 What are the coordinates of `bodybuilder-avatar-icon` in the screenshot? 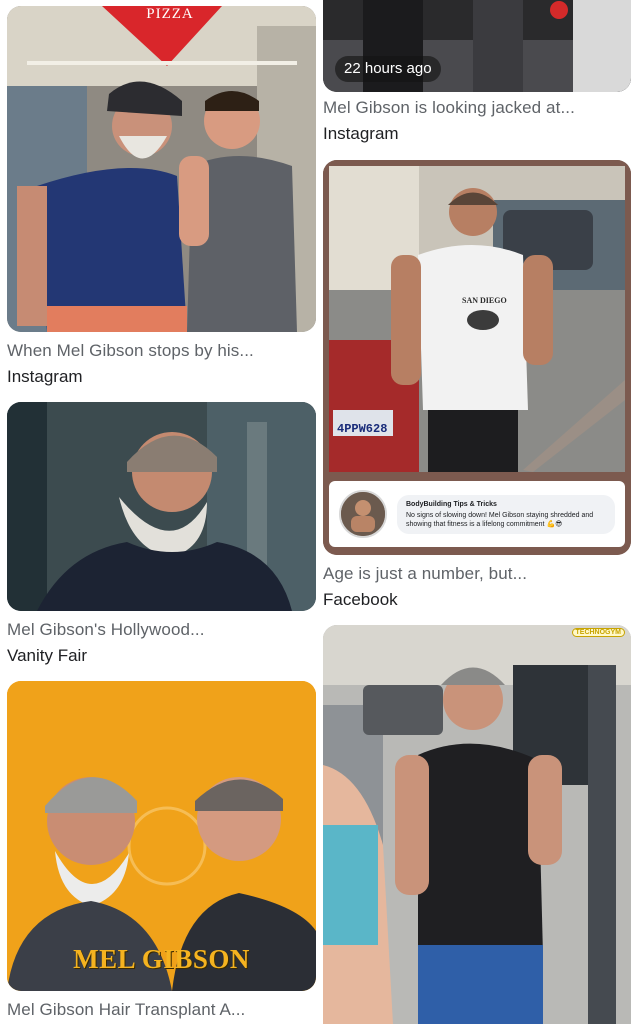 It's located at (363, 514).